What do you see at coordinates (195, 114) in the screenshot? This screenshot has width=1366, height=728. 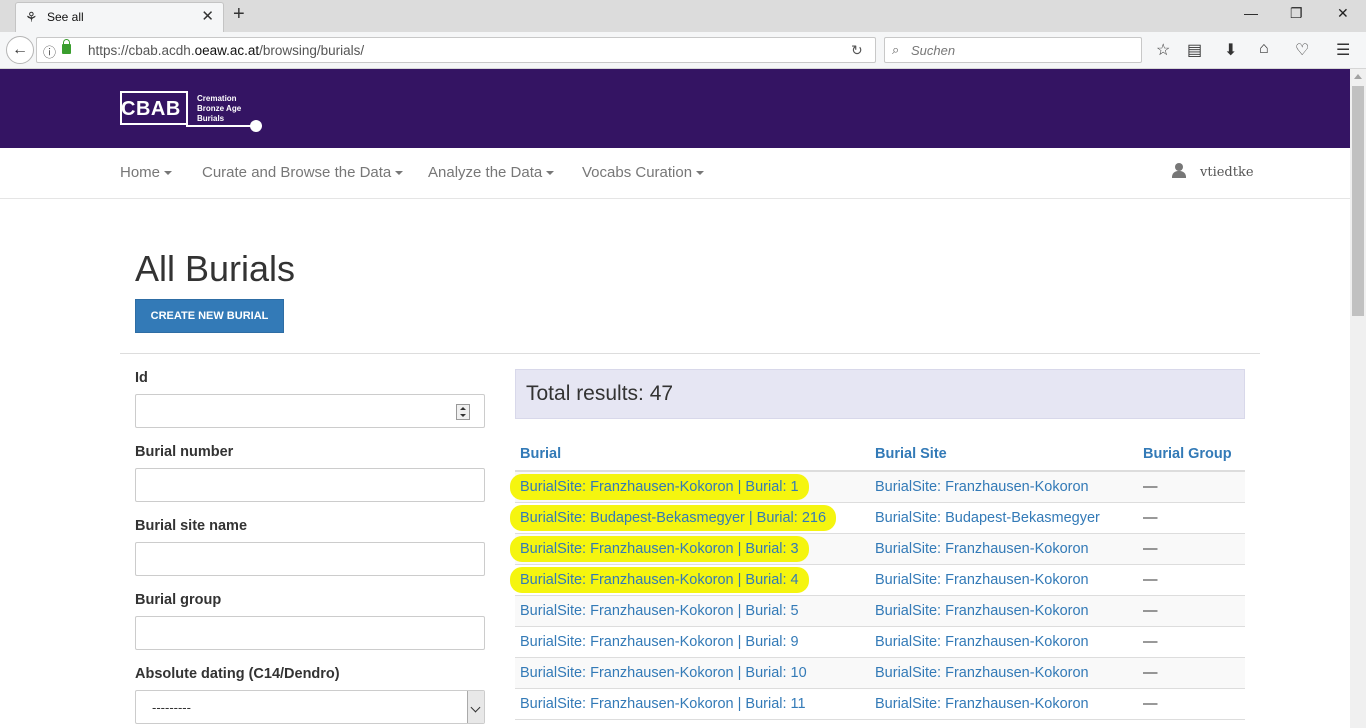 I see `cbab-logo: CBAB Cremation Bronze Age Burials` at bounding box center [195, 114].